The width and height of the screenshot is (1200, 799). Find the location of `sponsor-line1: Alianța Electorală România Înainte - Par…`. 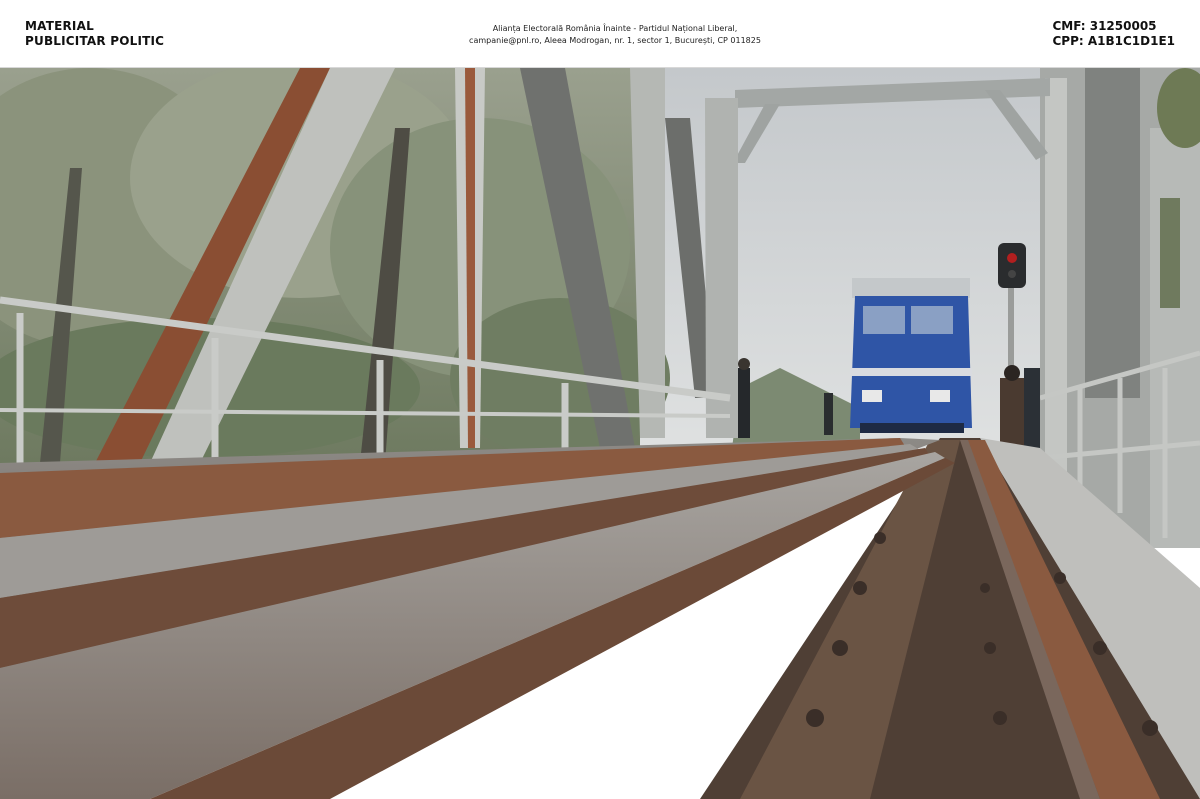

sponsor-line1: Alianța Electorală România Înainte - Par… is located at coordinates (615, 28).